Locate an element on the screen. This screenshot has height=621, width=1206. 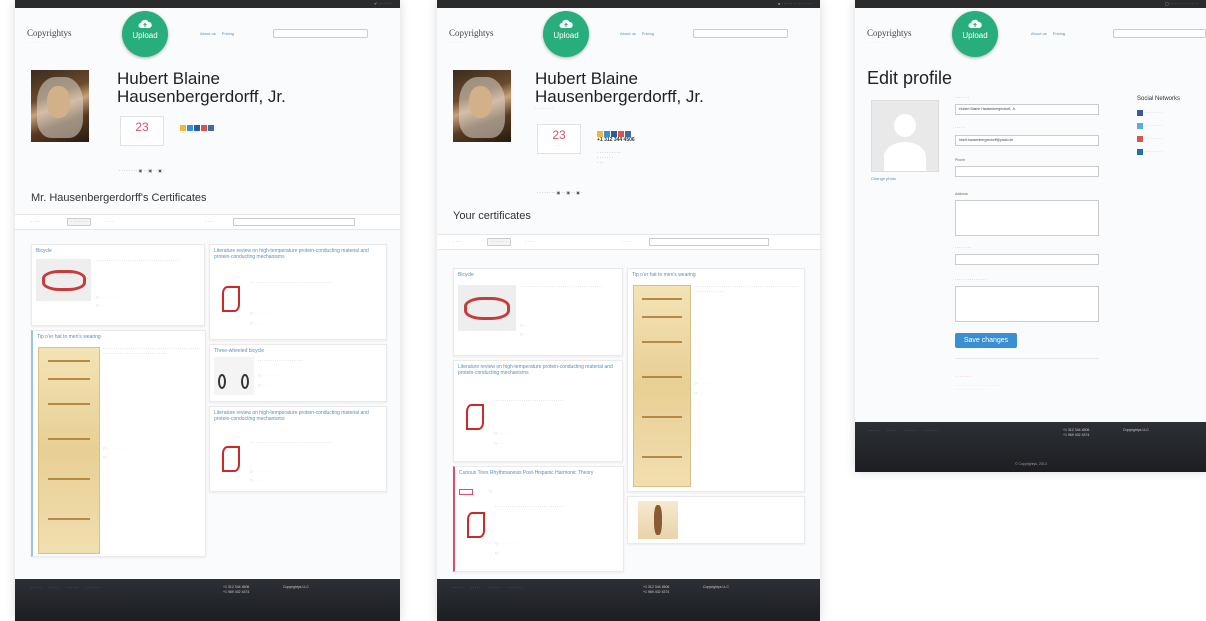
linkedin-icon is located at coordinates (204, 128).